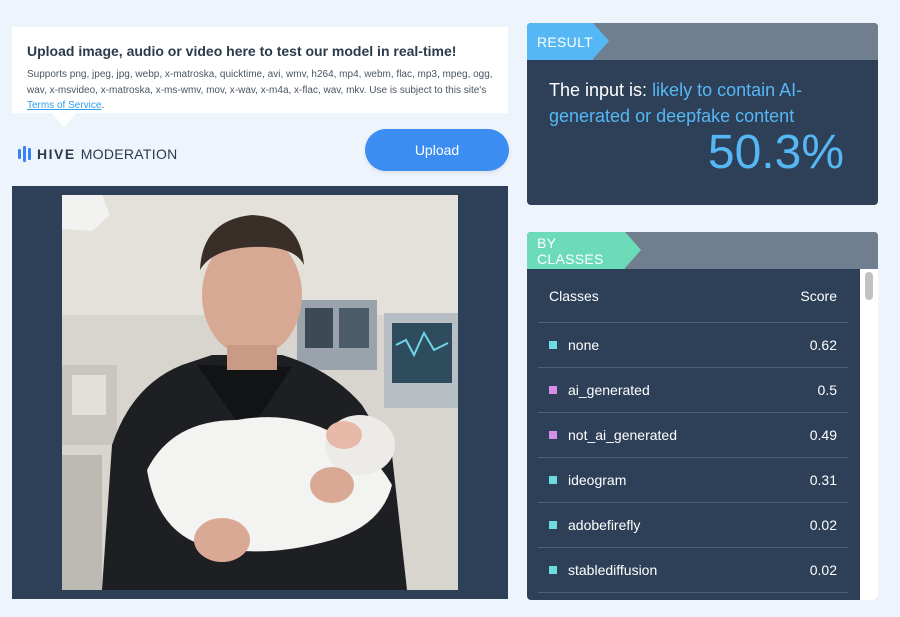 The image size is (900, 617). I want to click on upload-button: Upload, so click(437, 150).